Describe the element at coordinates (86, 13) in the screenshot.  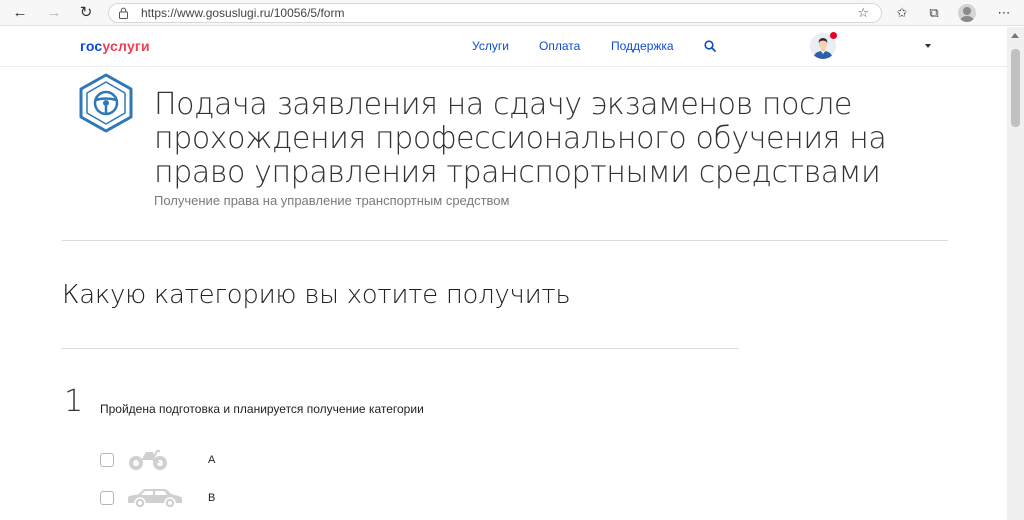
I see `reload-icon: ↻` at that location.